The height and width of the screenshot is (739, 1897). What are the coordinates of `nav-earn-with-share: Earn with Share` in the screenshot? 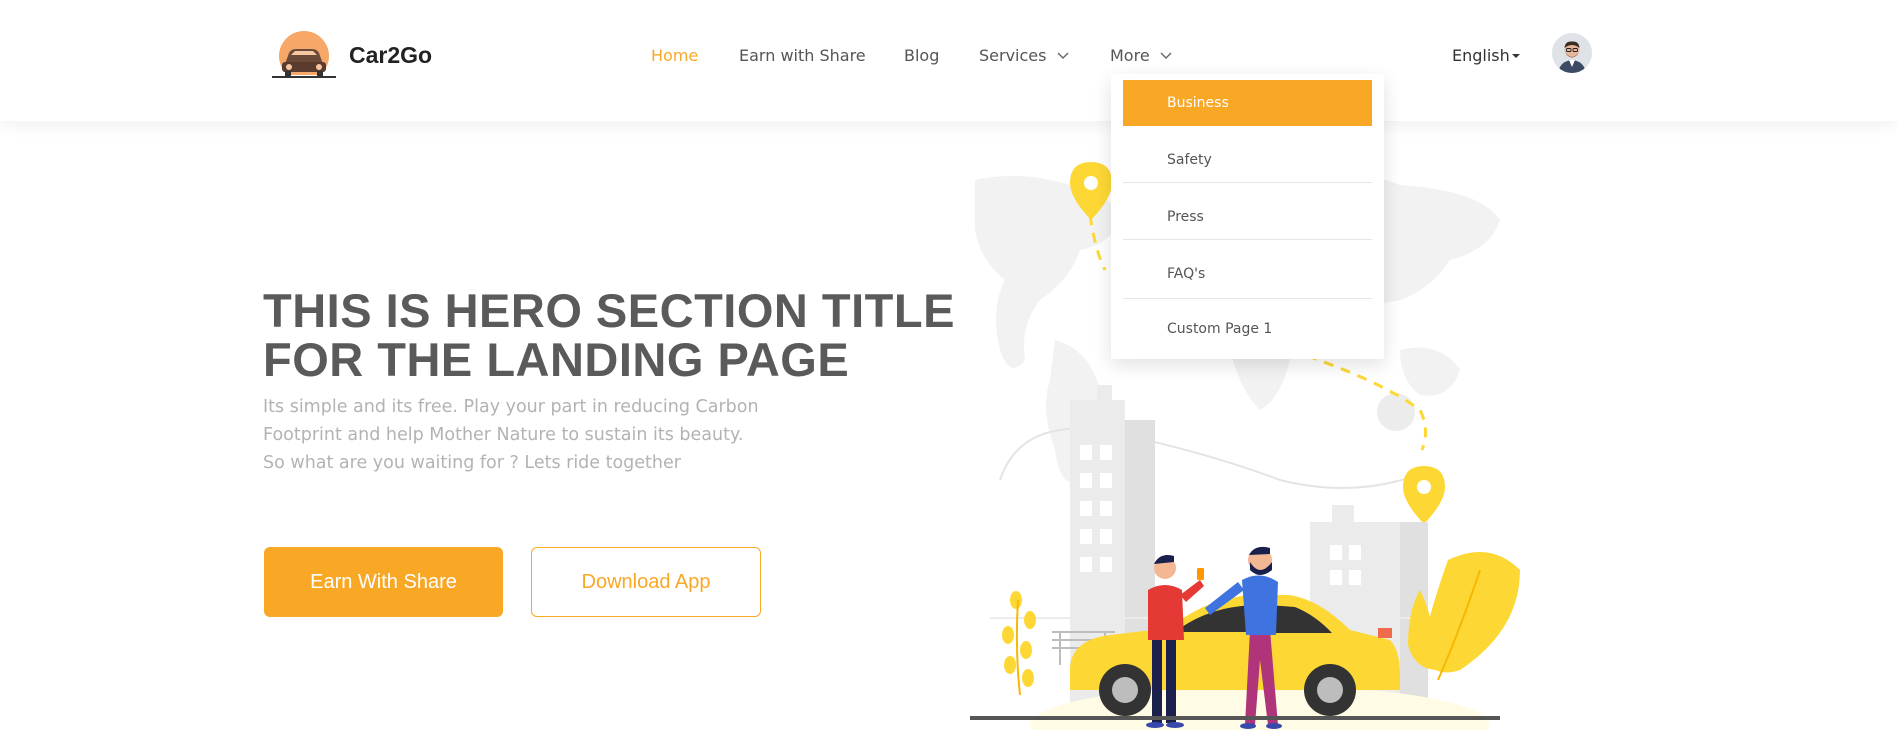 It's located at (802, 56).